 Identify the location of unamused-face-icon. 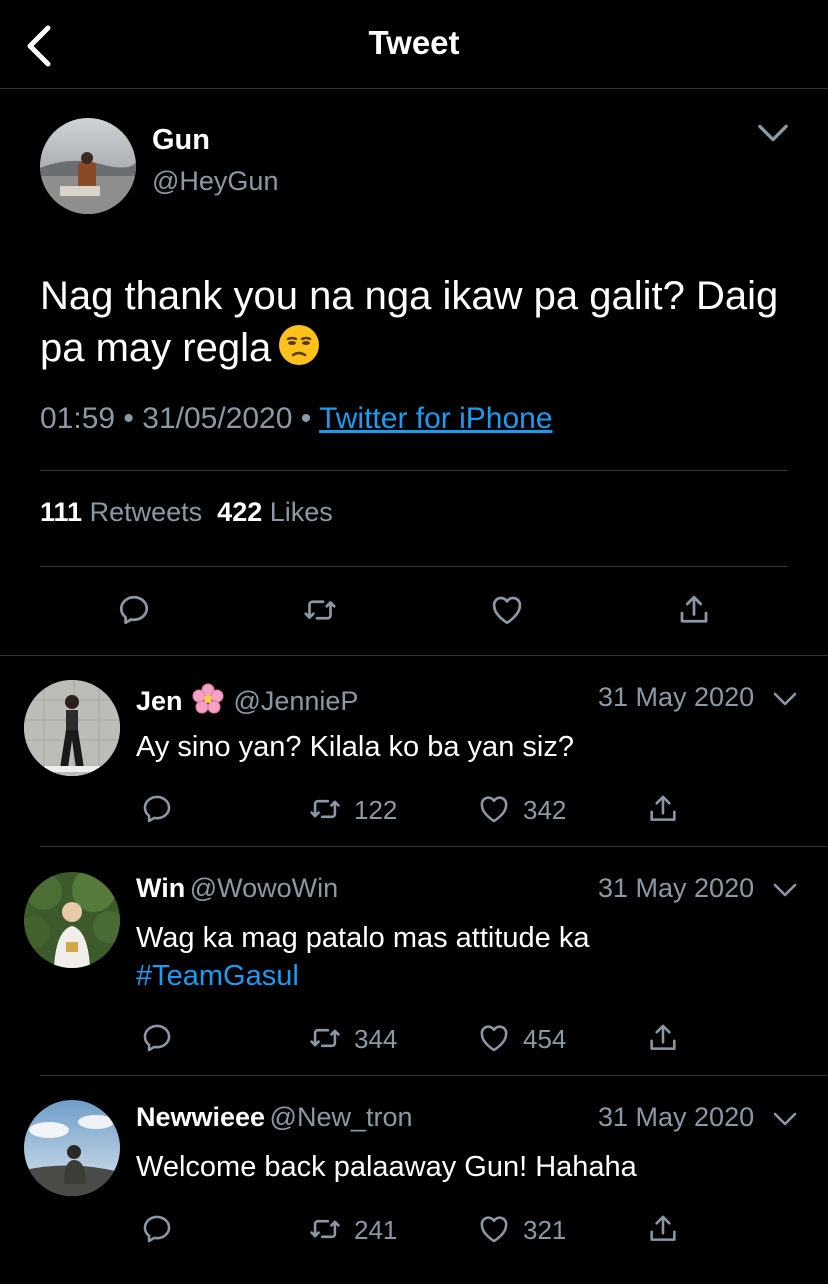
(299, 345).